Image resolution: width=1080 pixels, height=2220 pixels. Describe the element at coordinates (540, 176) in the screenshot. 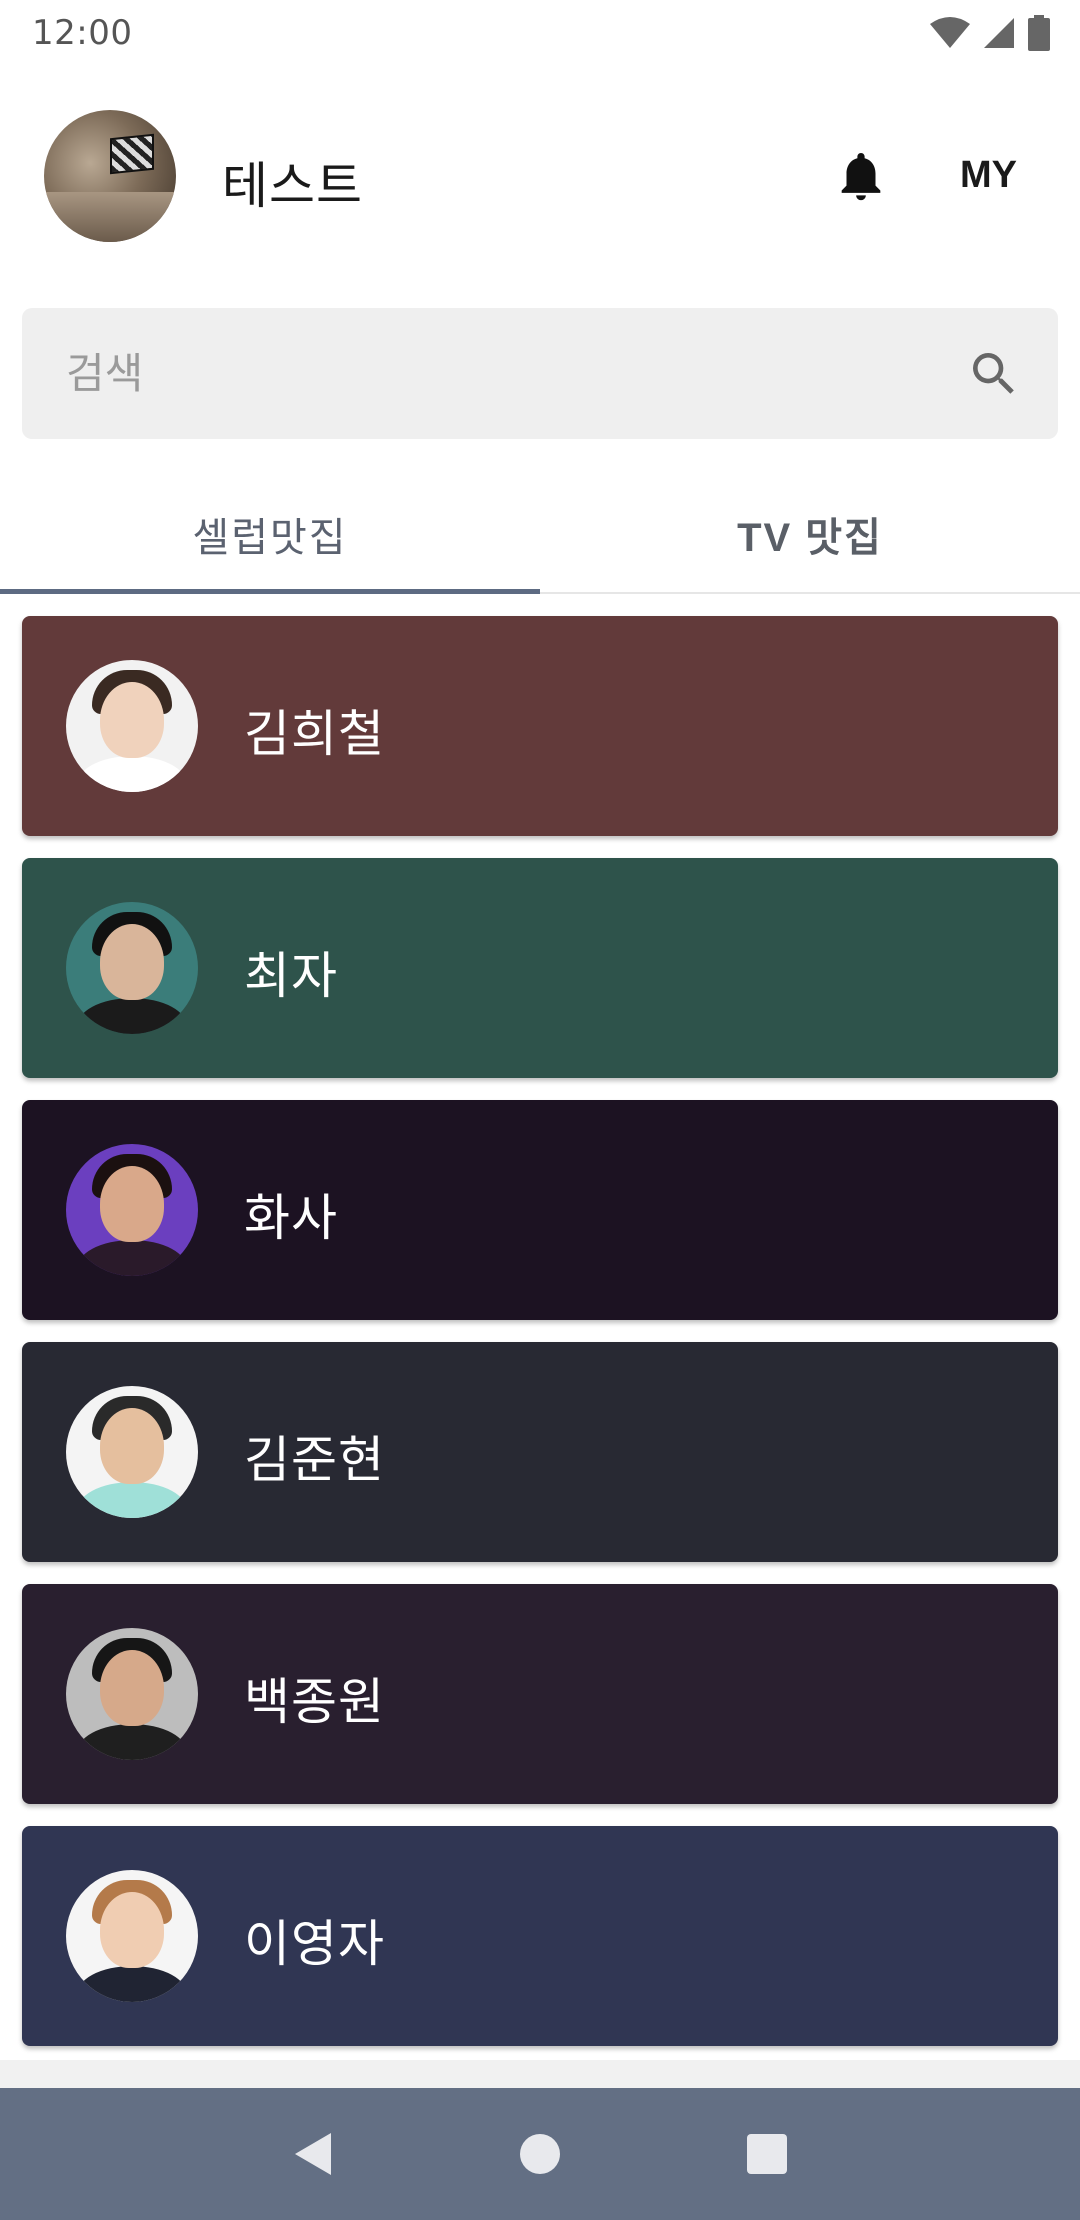

I see `app-header: 테스트 MY` at that location.